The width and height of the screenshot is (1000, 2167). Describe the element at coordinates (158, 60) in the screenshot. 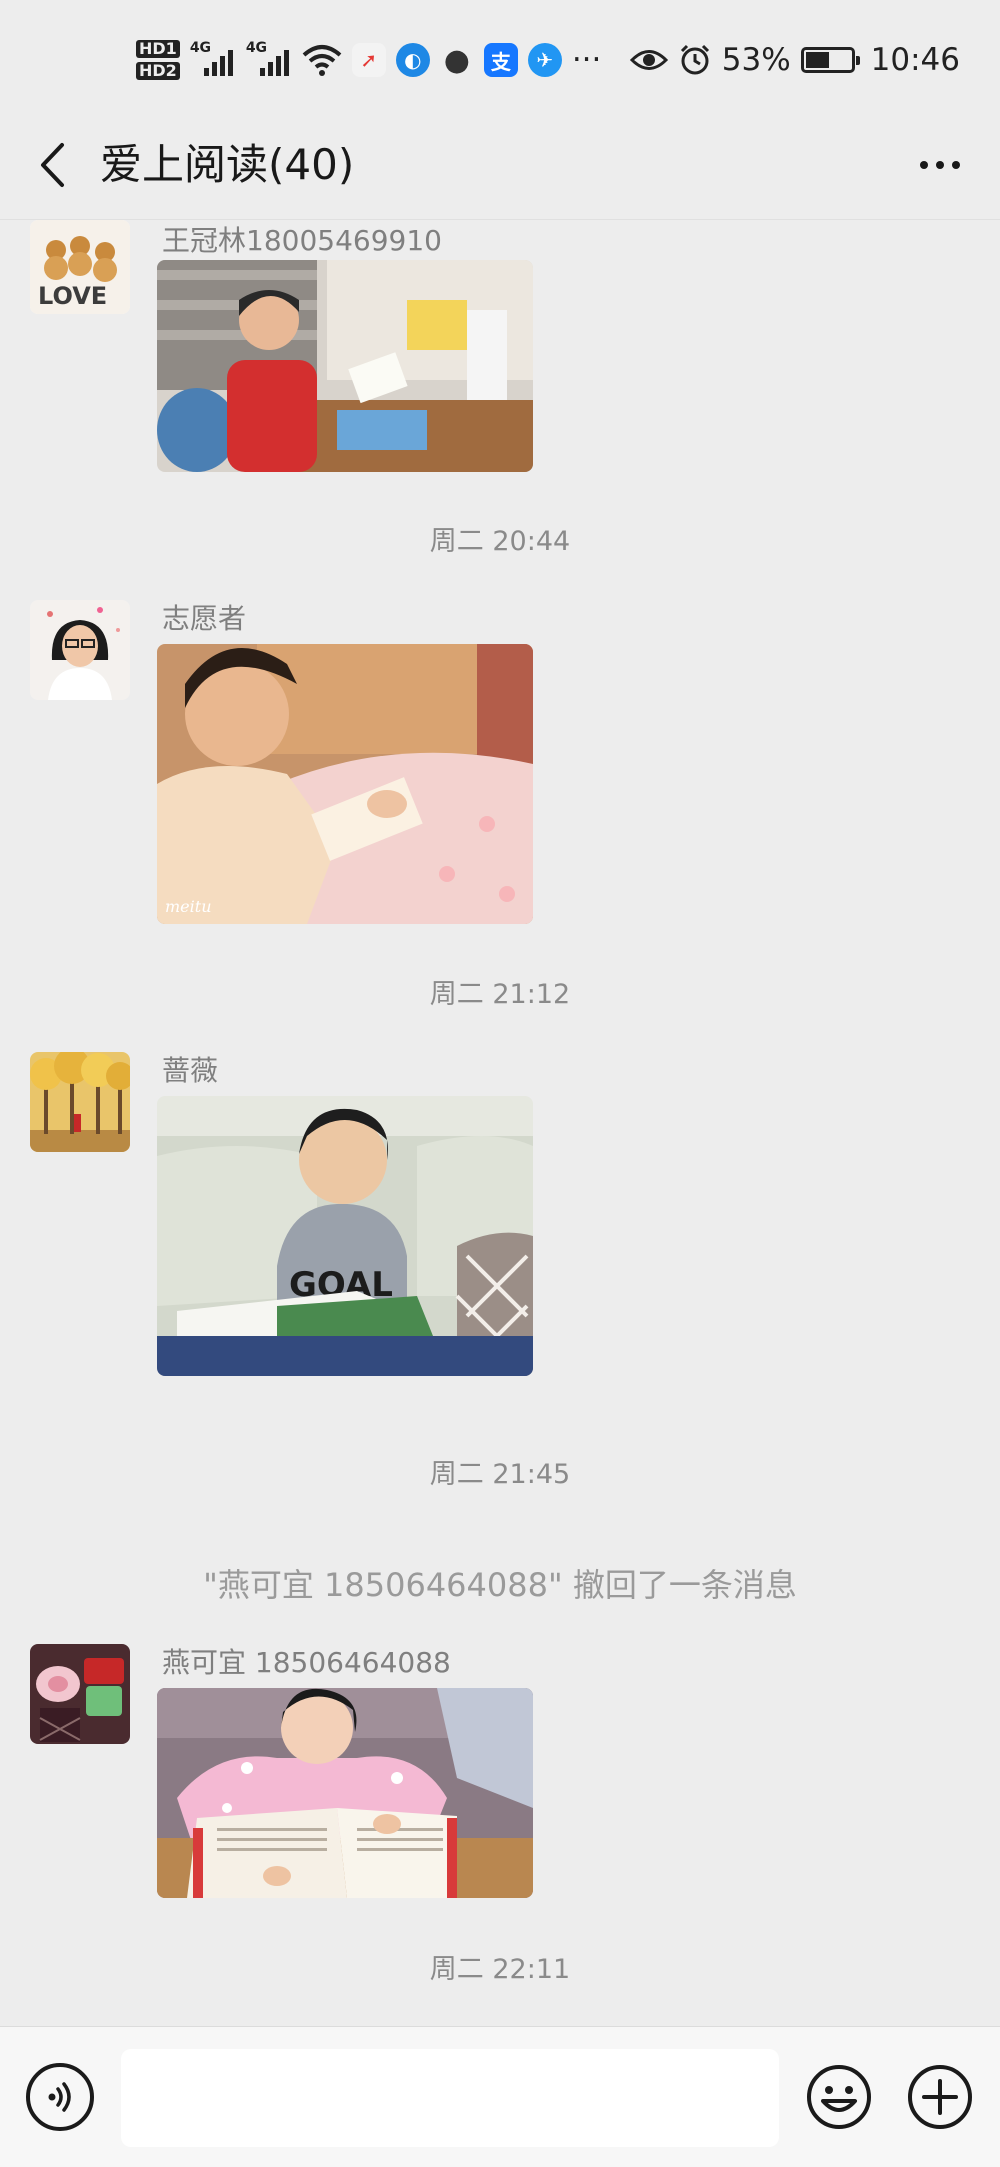

I see `hd-badges: HD1 HD2` at that location.